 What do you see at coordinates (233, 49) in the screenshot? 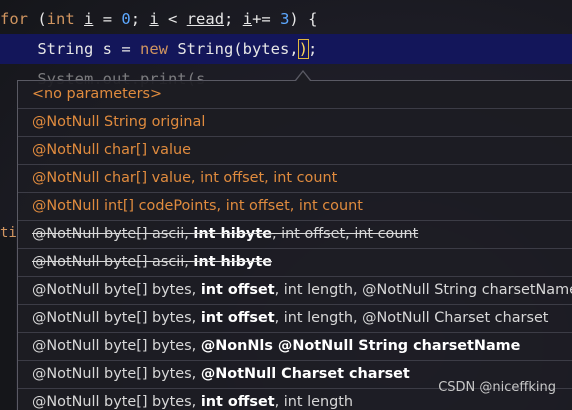
I see `code-token: String(bytes,` at bounding box center [233, 49].